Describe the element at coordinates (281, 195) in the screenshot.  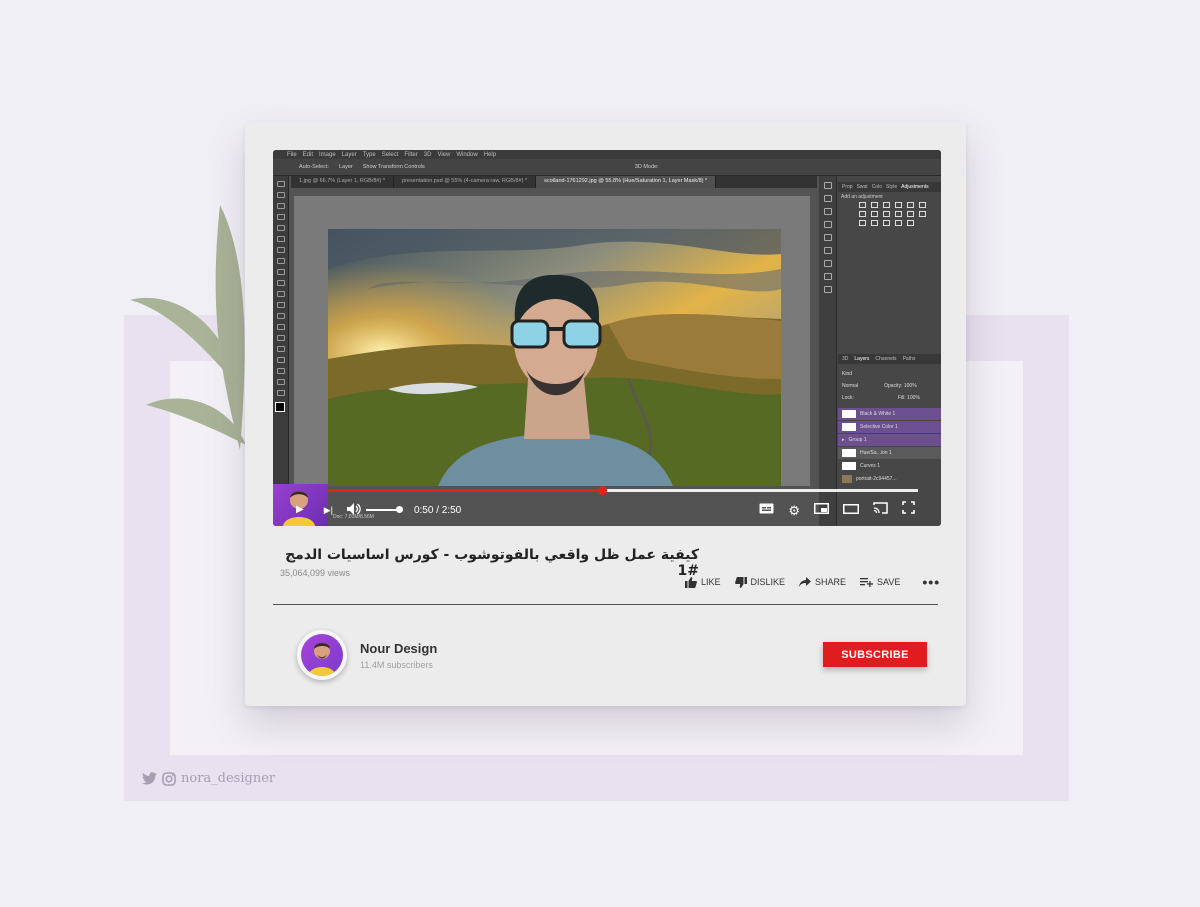
I see `marquee-tool-icon` at that location.